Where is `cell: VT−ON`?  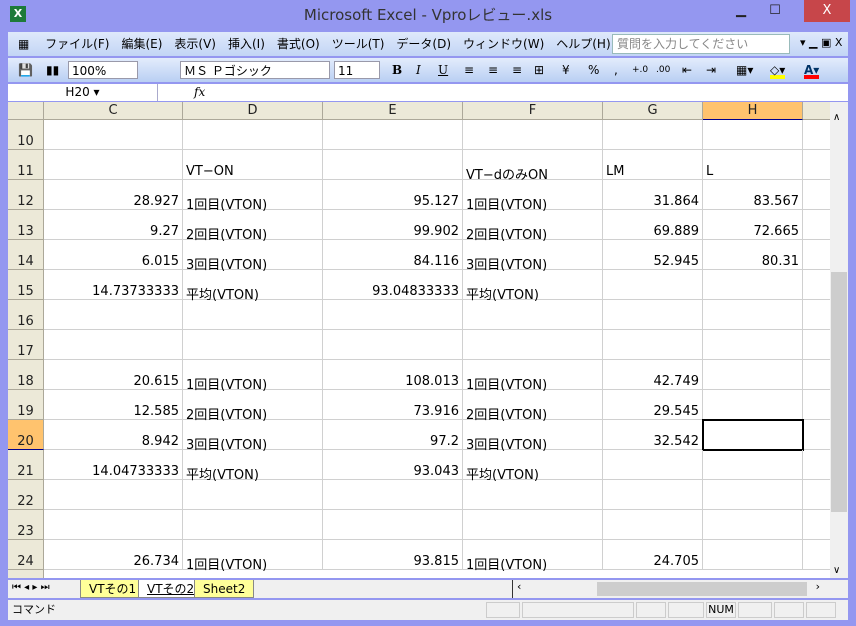 cell: VT−ON is located at coordinates (253, 165).